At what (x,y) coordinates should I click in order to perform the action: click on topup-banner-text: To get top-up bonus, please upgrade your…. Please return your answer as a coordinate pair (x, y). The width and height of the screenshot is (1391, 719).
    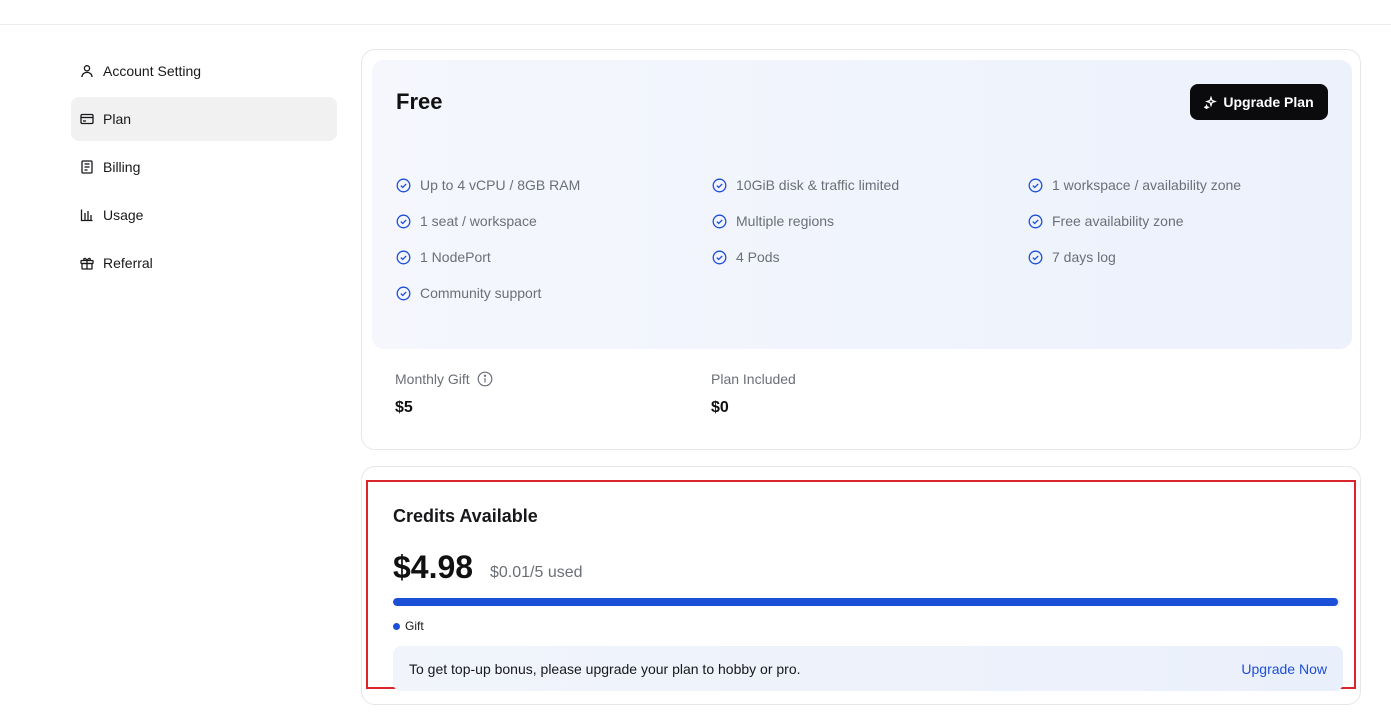
    Looking at the image, I should click on (605, 668).